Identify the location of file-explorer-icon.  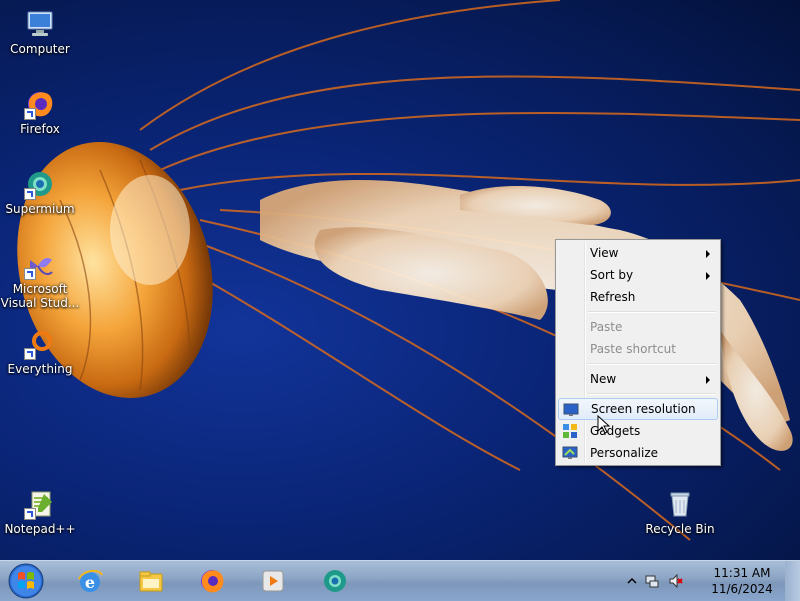
(151, 581).